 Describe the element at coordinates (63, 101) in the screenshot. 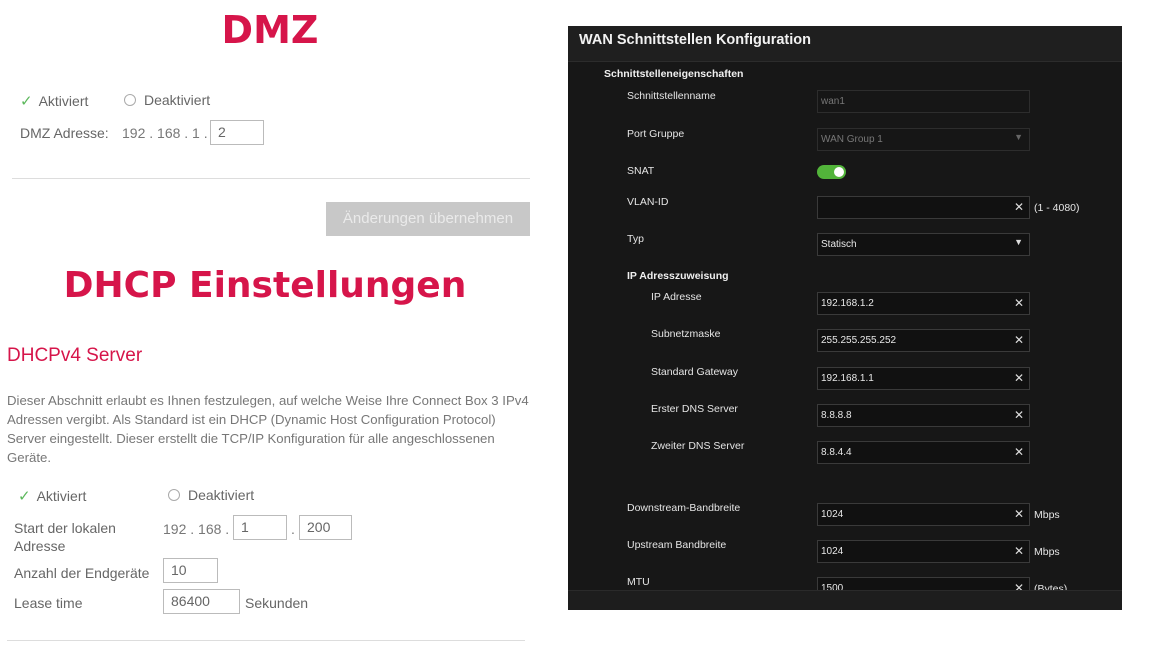

I see `dmz-enabled-label: Aktiviert` at that location.